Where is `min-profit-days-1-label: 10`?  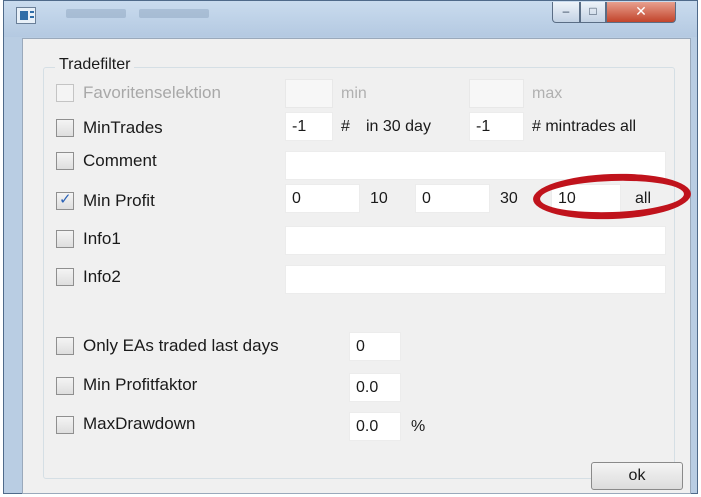
min-profit-days-1-label: 10 is located at coordinates (379, 198).